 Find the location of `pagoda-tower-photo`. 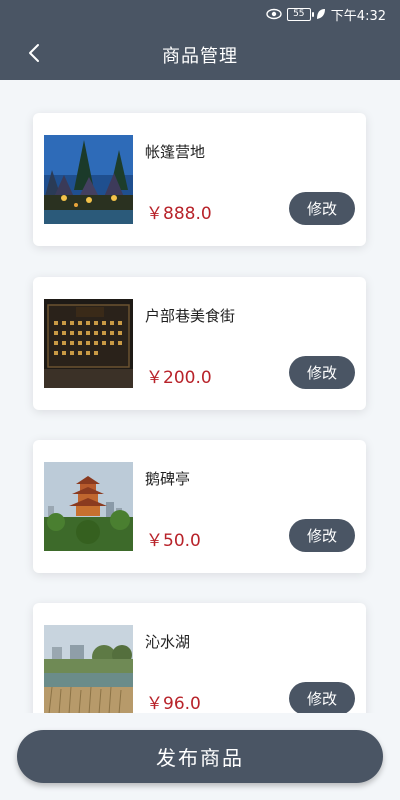

pagoda-tower-photo is located at coordinates (88, 506).